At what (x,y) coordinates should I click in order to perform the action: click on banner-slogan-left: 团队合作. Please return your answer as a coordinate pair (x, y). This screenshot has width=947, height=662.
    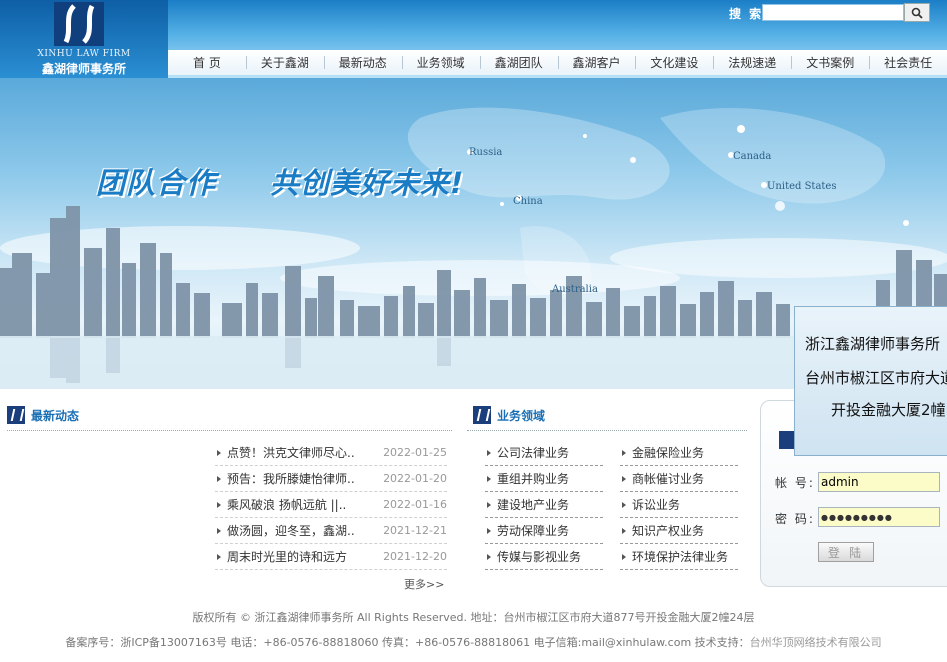
    Looking at the image, I should click on (156, 183).